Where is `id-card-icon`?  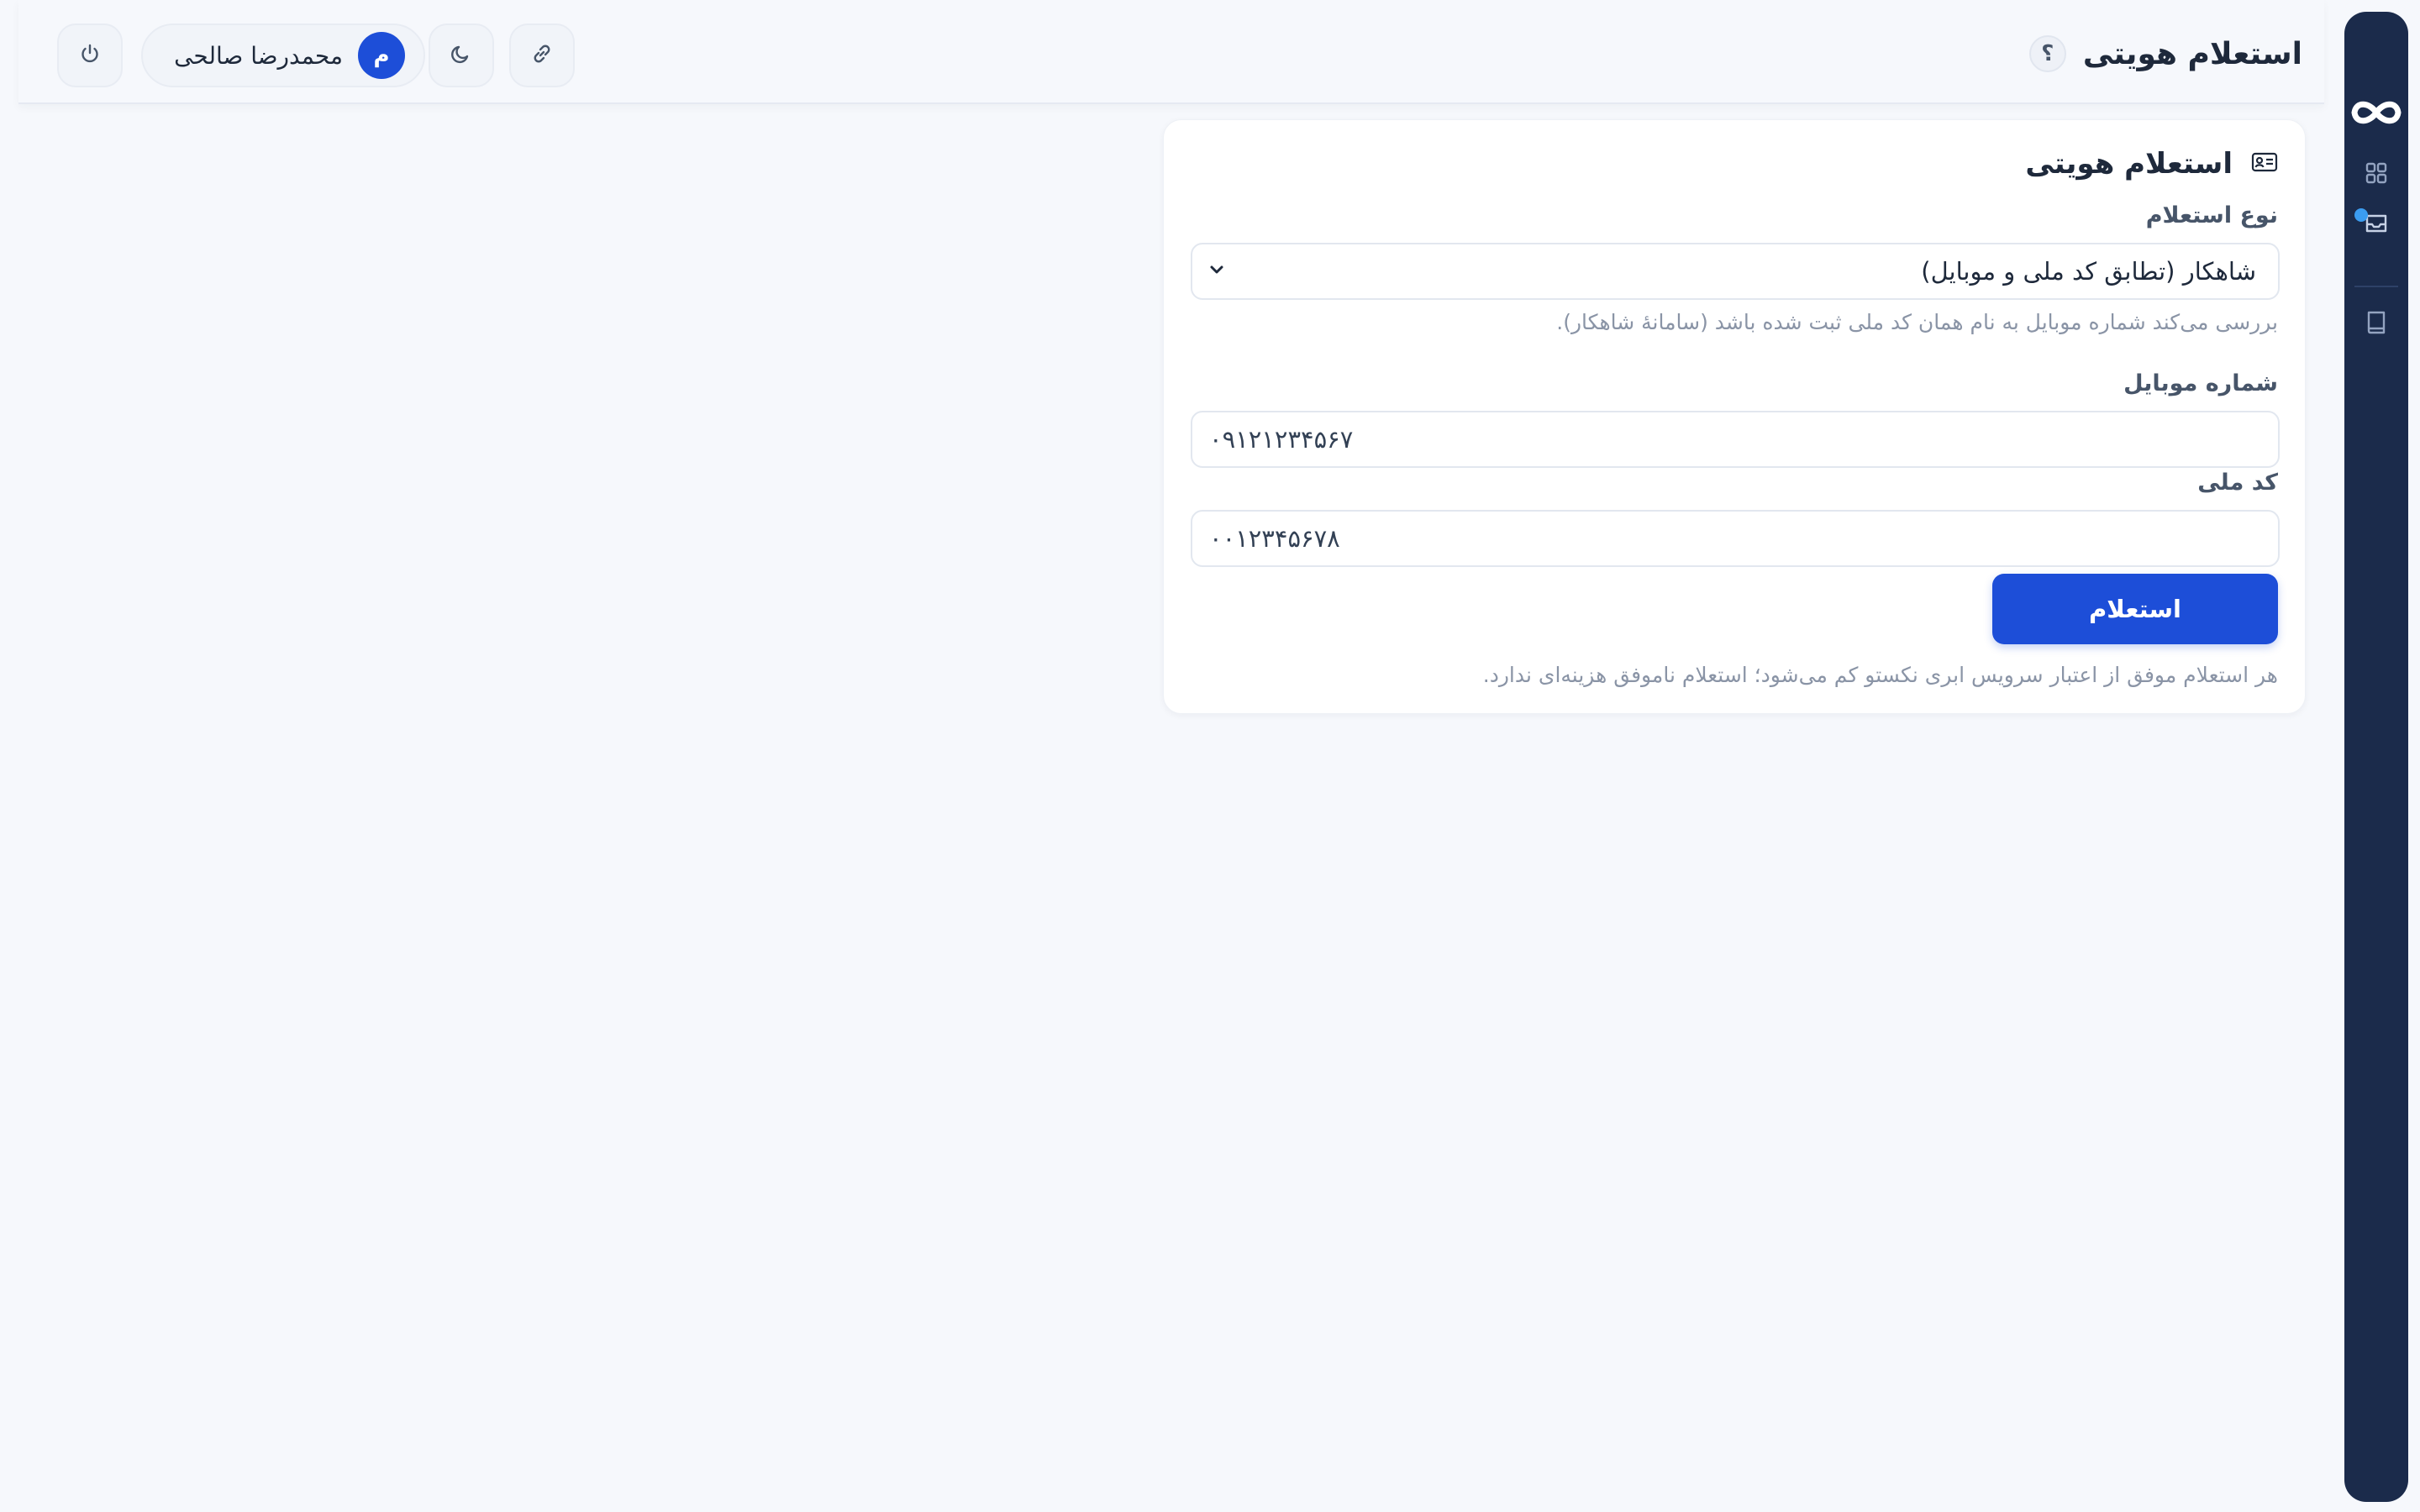 id-card-icon is located at coordinates (2265, 163).